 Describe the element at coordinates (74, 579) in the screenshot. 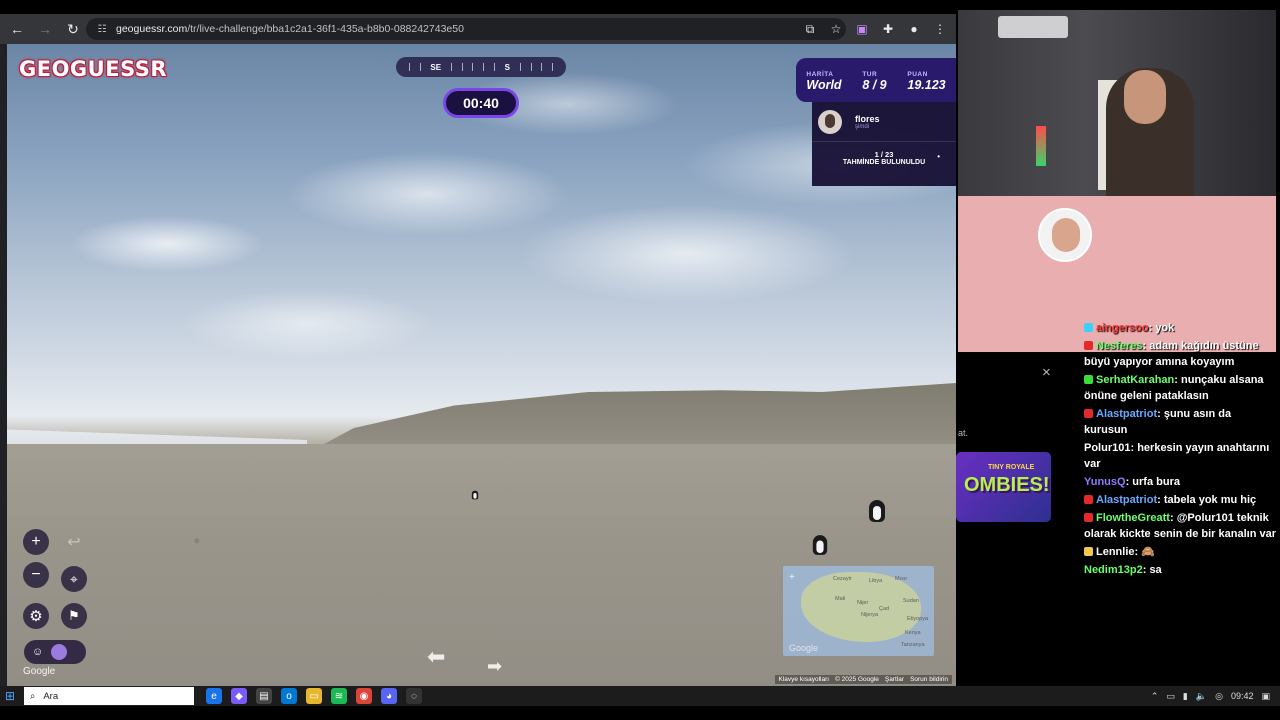

I see `return-to-start-icon: ⌖` at that location.